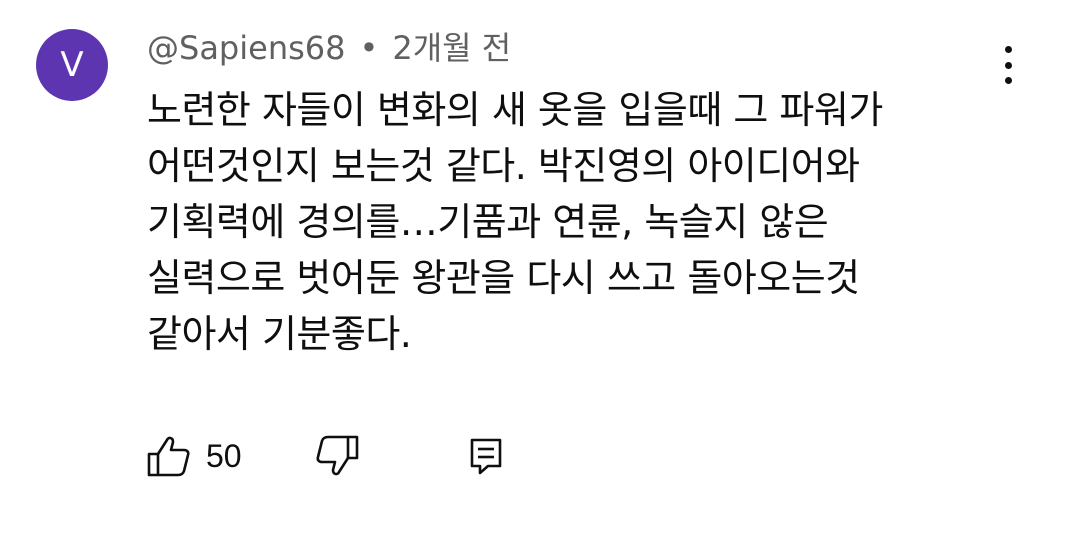  I want to click on avatar-letter: V, so click(72, 65).